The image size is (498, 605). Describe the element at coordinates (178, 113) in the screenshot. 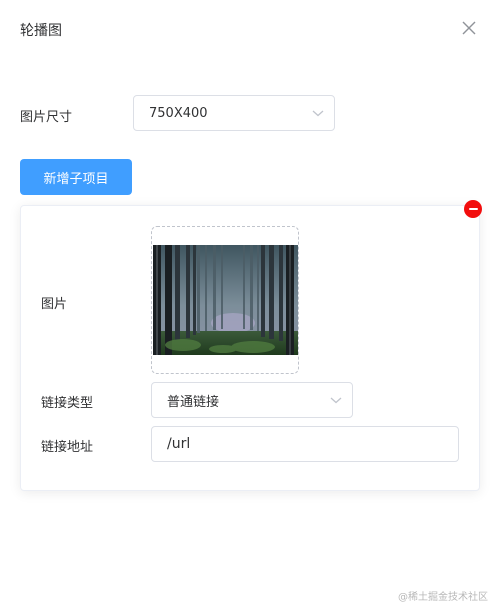

I see `image-size-value: 750X400` at that location.